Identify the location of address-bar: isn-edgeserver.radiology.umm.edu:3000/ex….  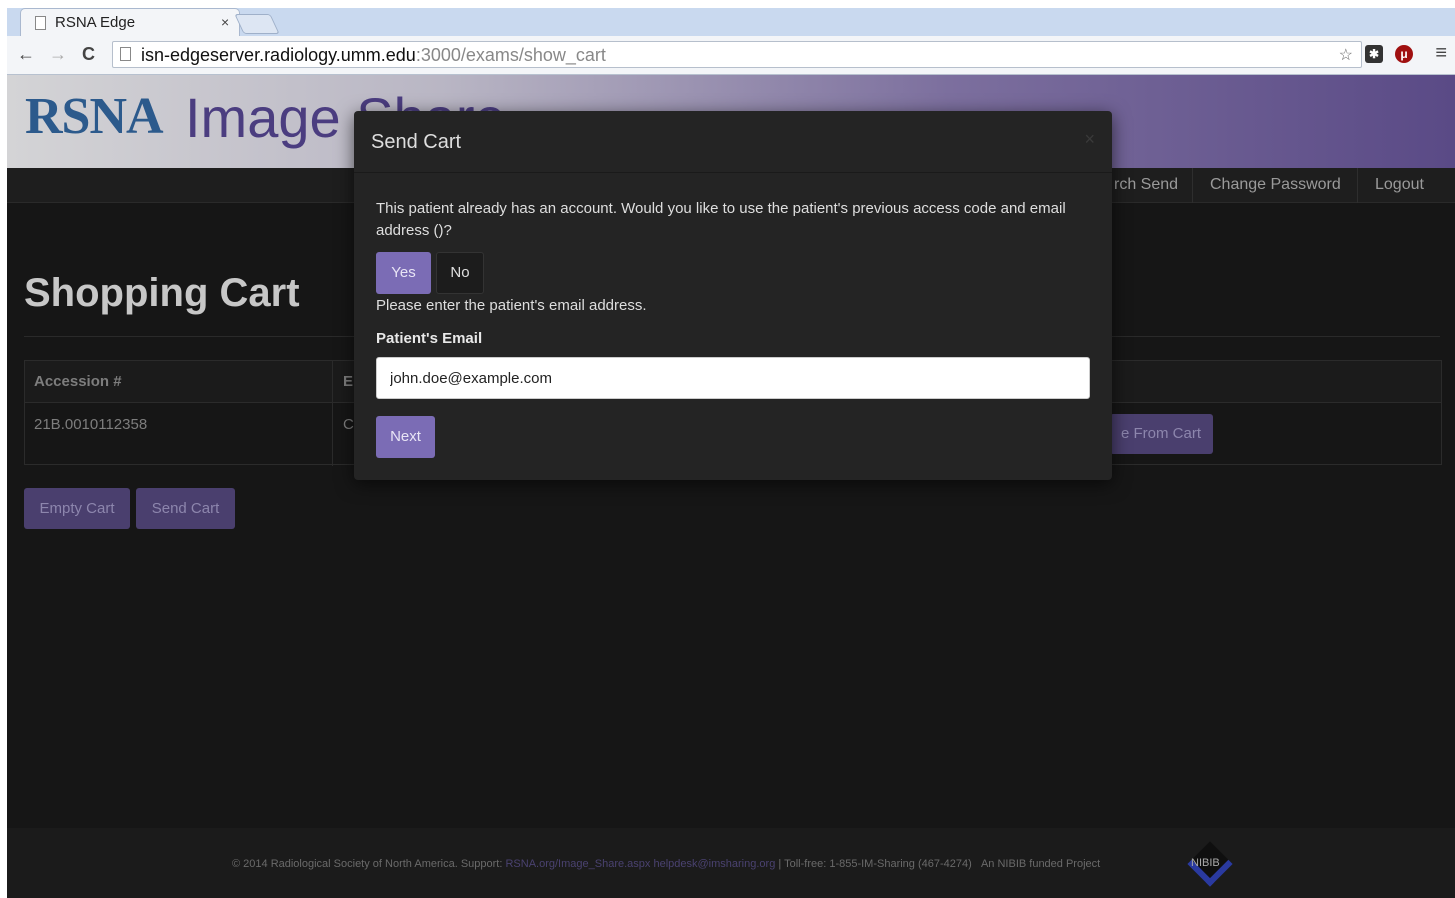
(737, 54).